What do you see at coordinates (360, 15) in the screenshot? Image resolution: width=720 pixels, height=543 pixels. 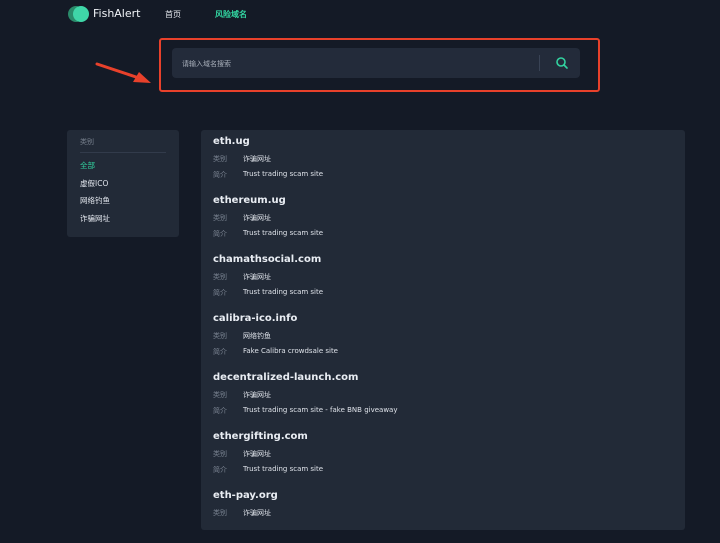 I see `top-nav-bar: FishAlert 首页 风险域名` at bounding box center [360, 15].